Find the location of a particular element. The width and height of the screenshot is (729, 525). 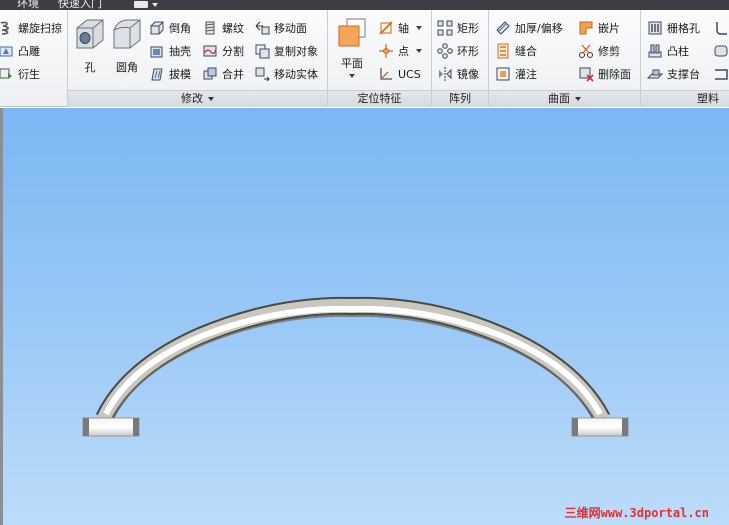

derive-button: 衍生 is located at coordinates (20, 74).